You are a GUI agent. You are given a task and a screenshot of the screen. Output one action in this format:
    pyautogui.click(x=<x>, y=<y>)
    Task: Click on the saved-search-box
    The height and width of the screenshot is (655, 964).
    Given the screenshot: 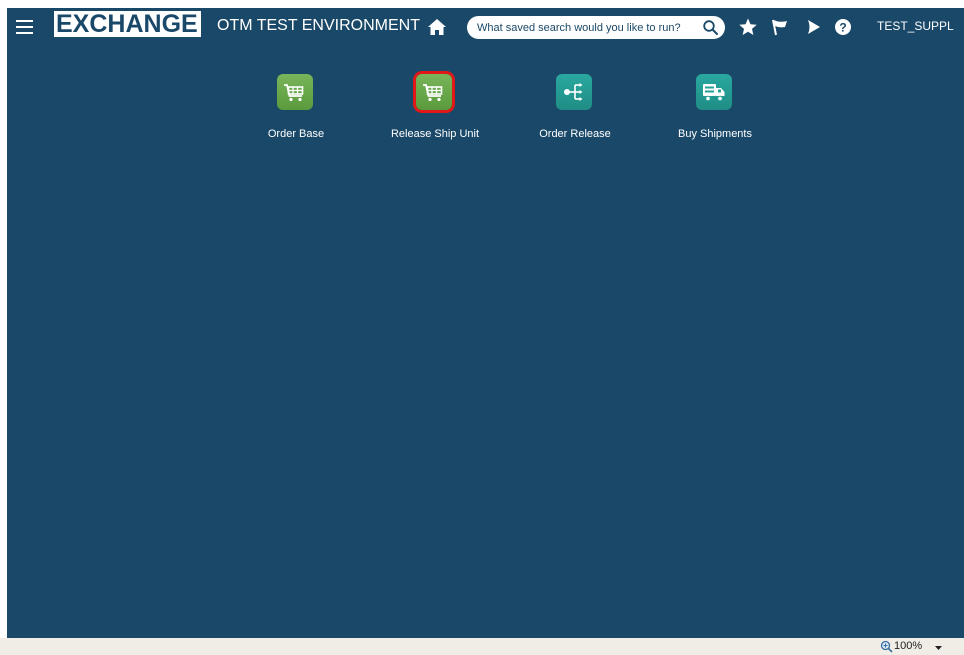 What is the action you would take?
    pyautogui.click(x=596, y=27)
    